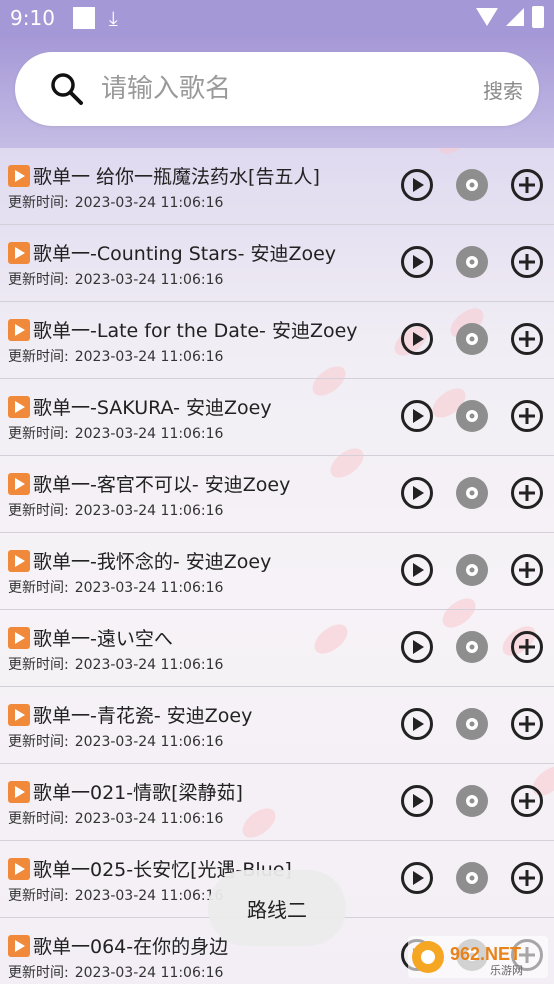  I want to click on search-button: 搜索, so click(503, 89).